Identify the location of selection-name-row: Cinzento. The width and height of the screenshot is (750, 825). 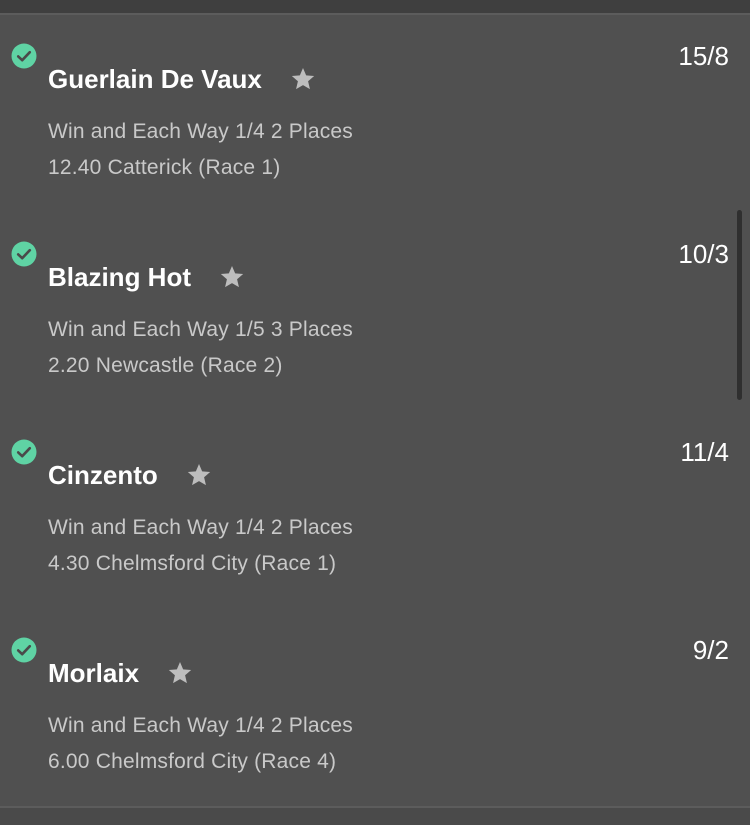
(130, 475).